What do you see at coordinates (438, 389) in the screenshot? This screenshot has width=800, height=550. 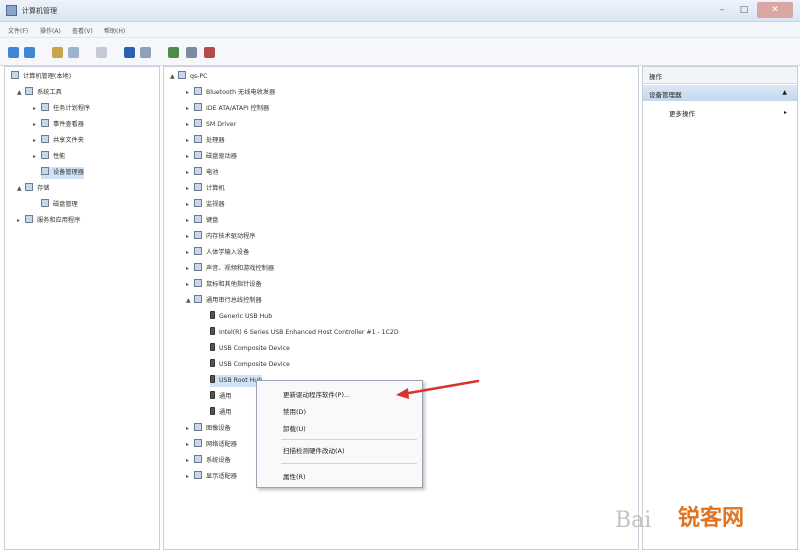 I see `annotation-arrow` at bounding box center [438, 389].